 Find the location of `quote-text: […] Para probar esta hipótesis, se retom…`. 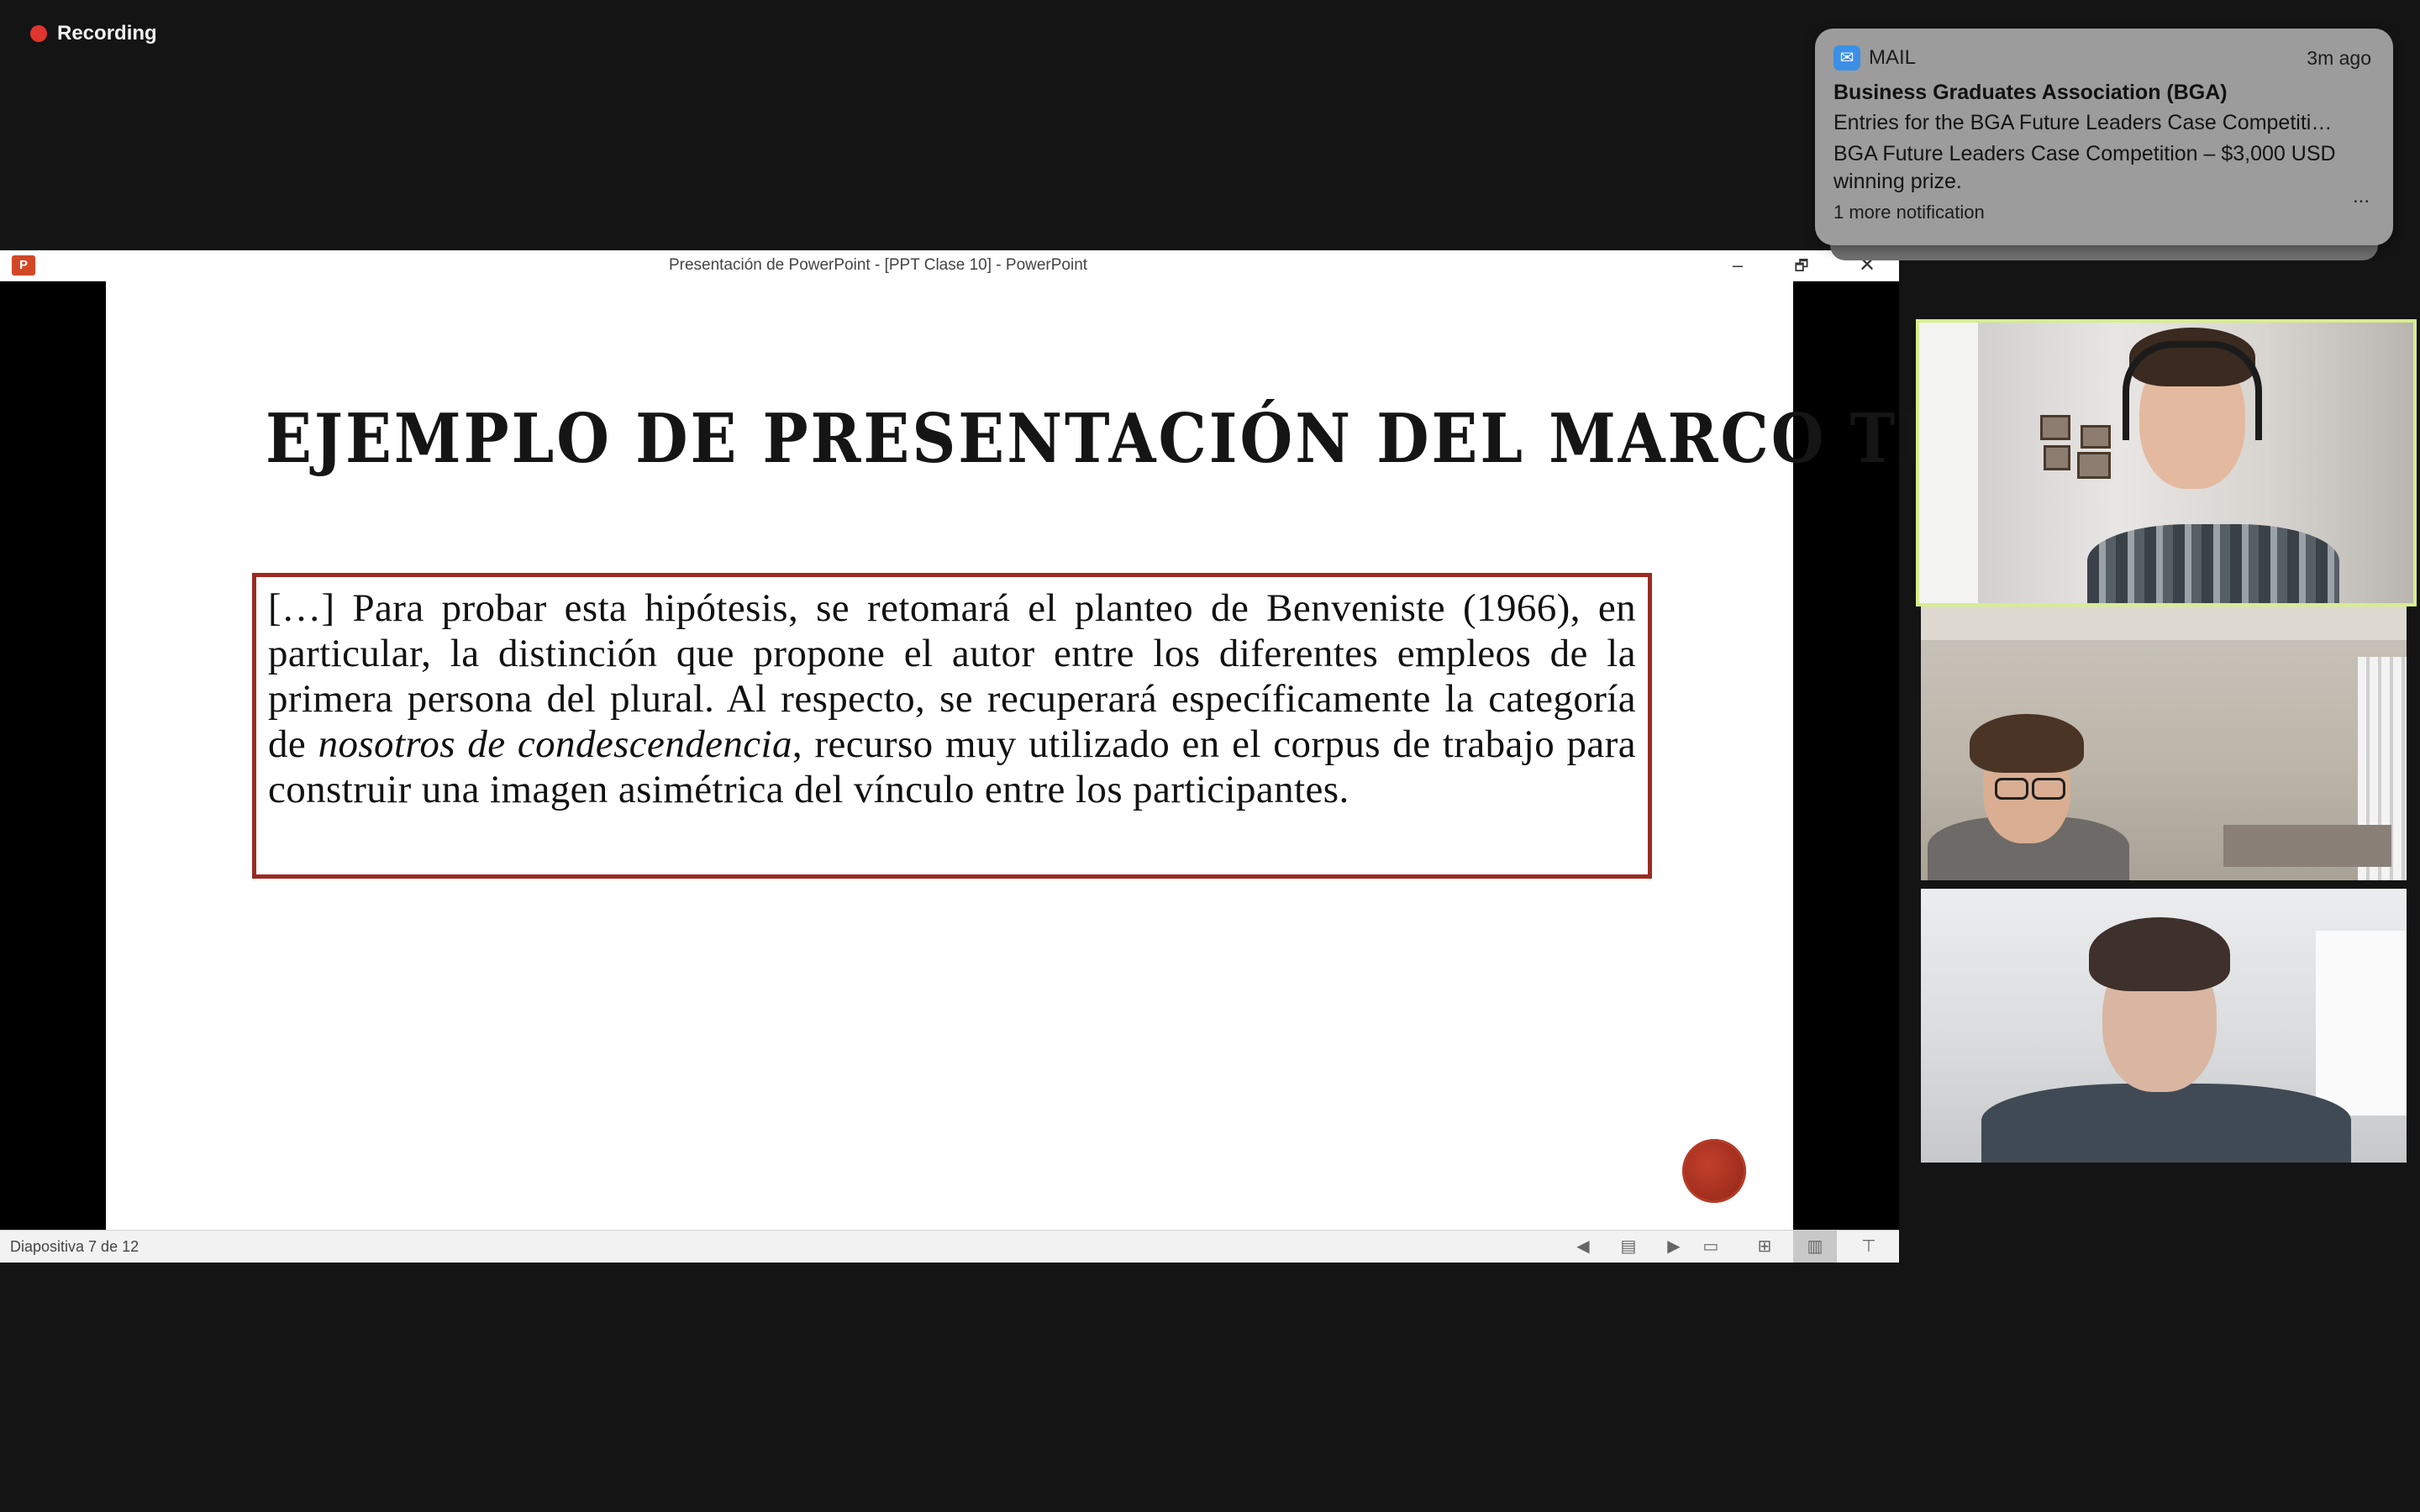

quote-text: […] Para probar esta hipótesis, se retom… is located at coordinates (952, 698).